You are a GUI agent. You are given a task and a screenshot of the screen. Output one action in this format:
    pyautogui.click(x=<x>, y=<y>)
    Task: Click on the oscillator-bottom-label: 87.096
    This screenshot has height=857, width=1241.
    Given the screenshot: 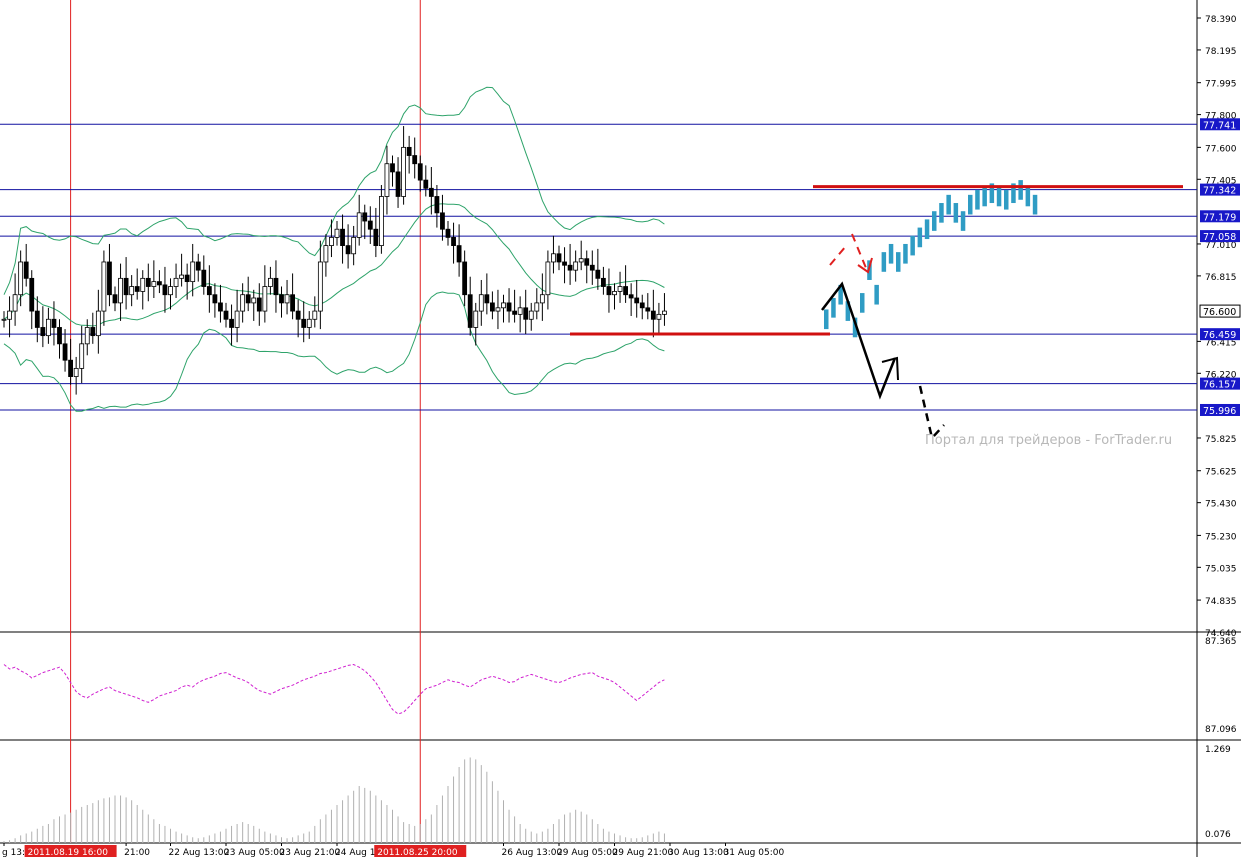 What is the action you would take?
    pyautogui.click(x=1221, y=730)
    